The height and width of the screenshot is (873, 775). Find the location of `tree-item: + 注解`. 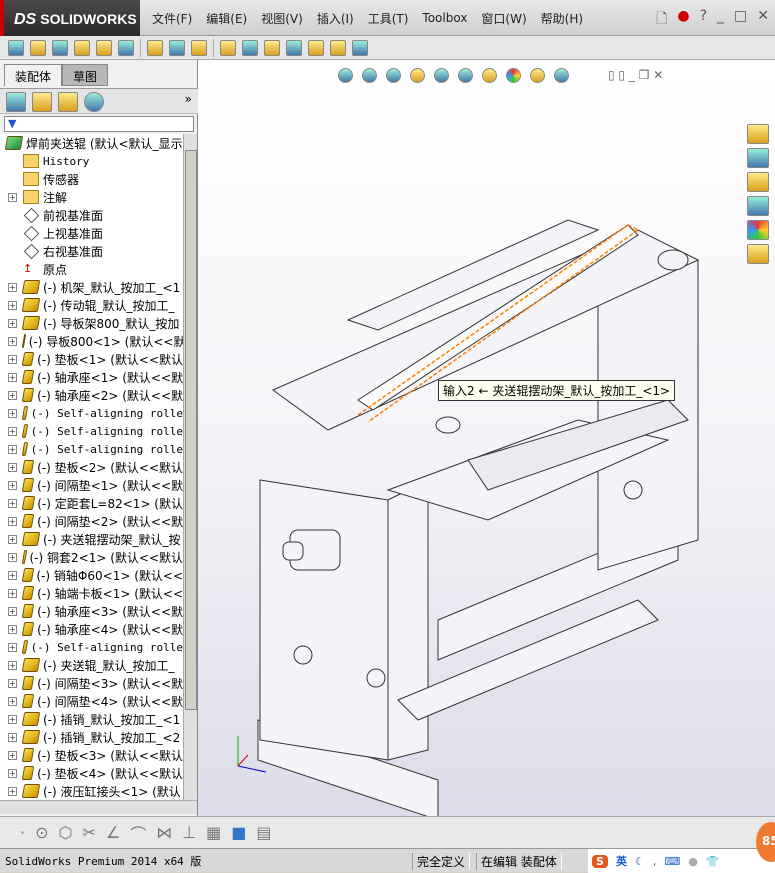

tree-item: + 注解 is located at coordinates (91, 197).